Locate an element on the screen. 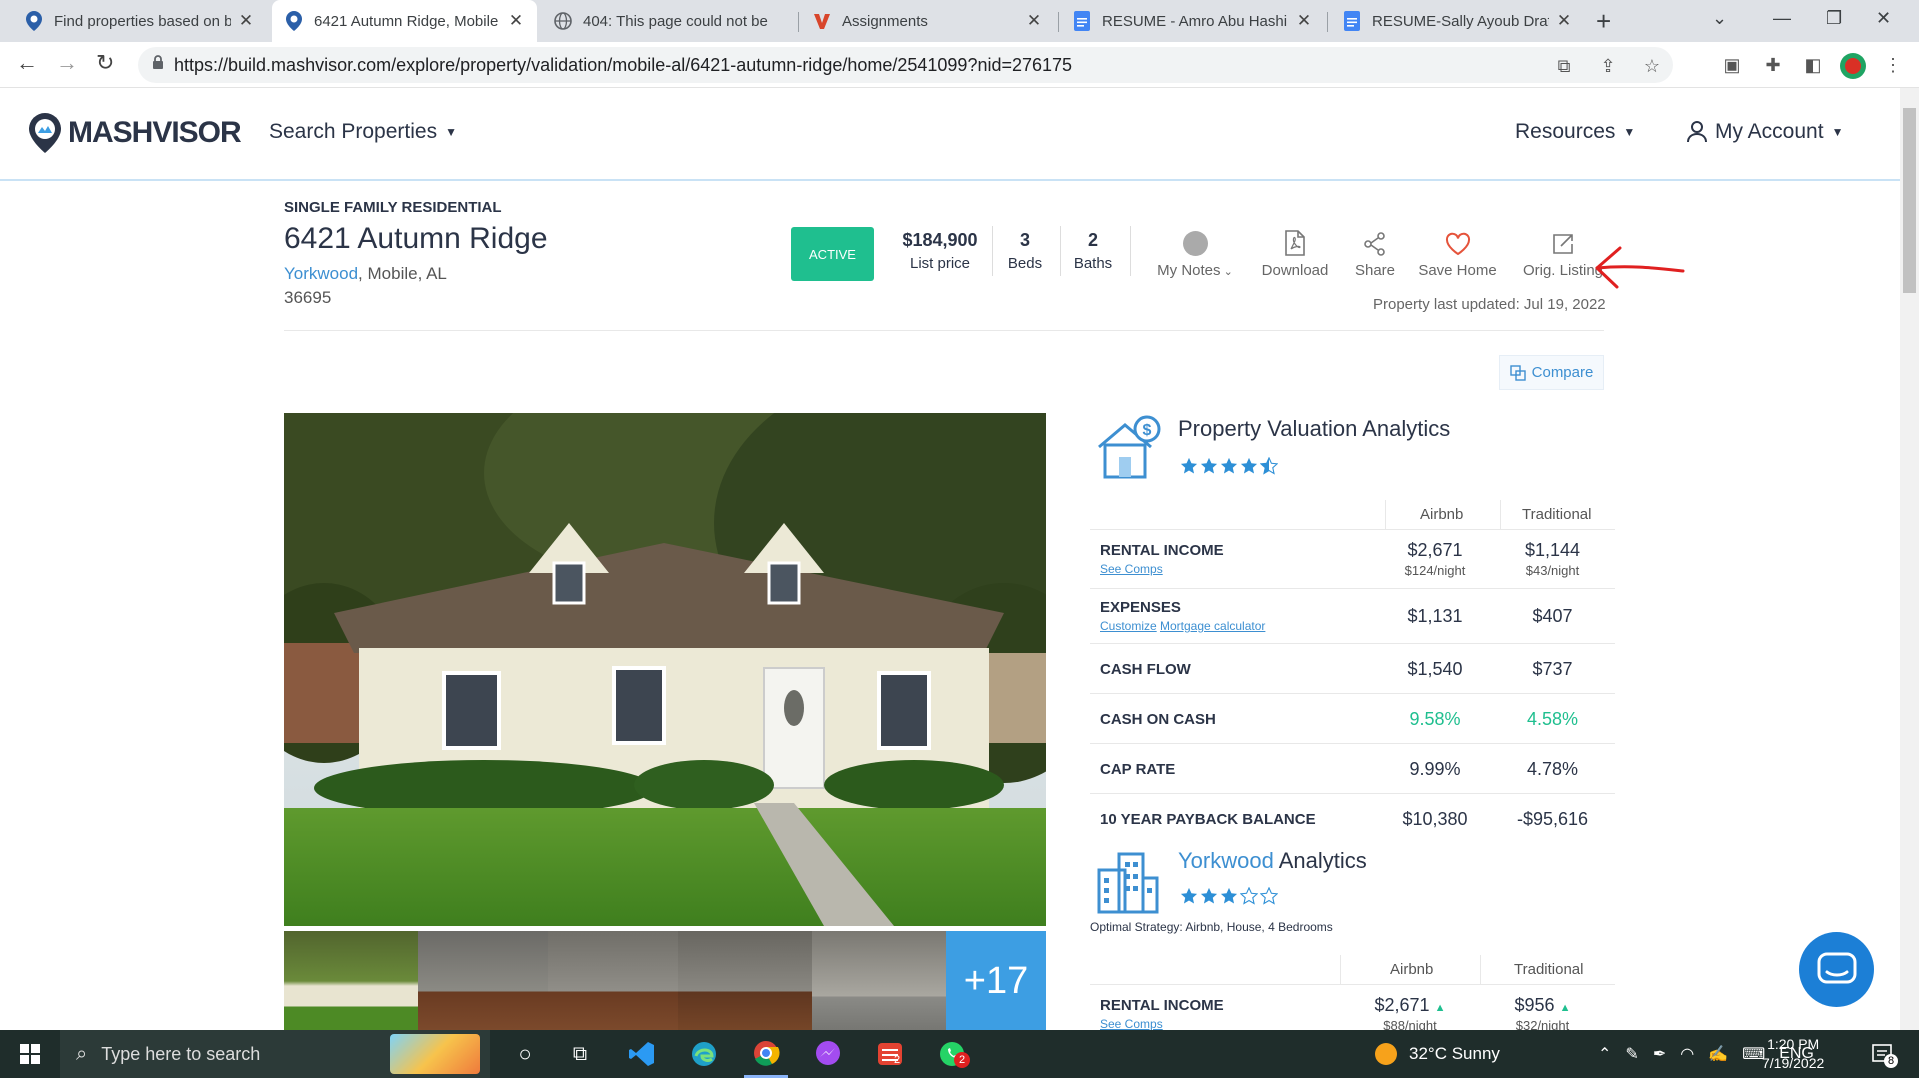  pva-title: Property Valuation Analytics is located at coordinates (1314, 428).